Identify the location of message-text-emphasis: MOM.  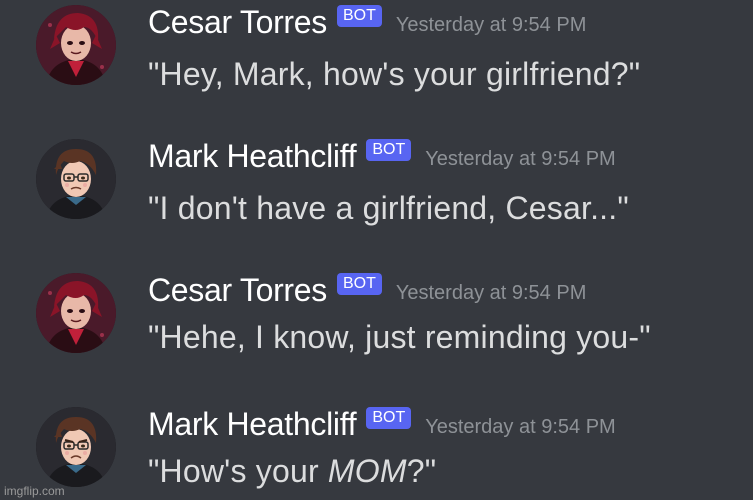
(367, 471).